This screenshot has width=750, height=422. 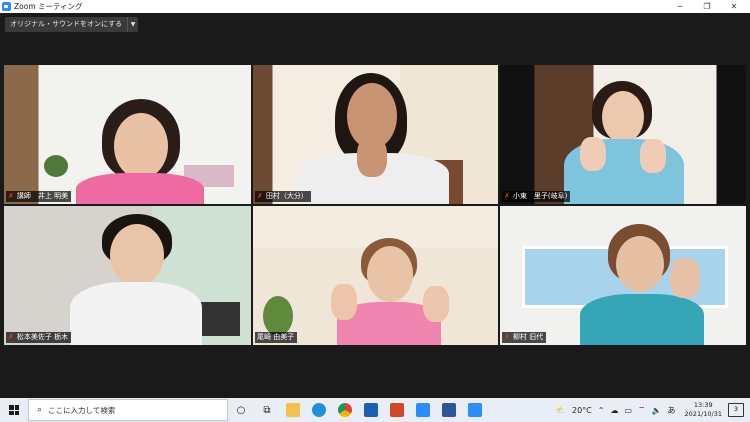 I want to click on video-tile-1: ✗ 講師 井上 明美, so click(x=127, y=134).